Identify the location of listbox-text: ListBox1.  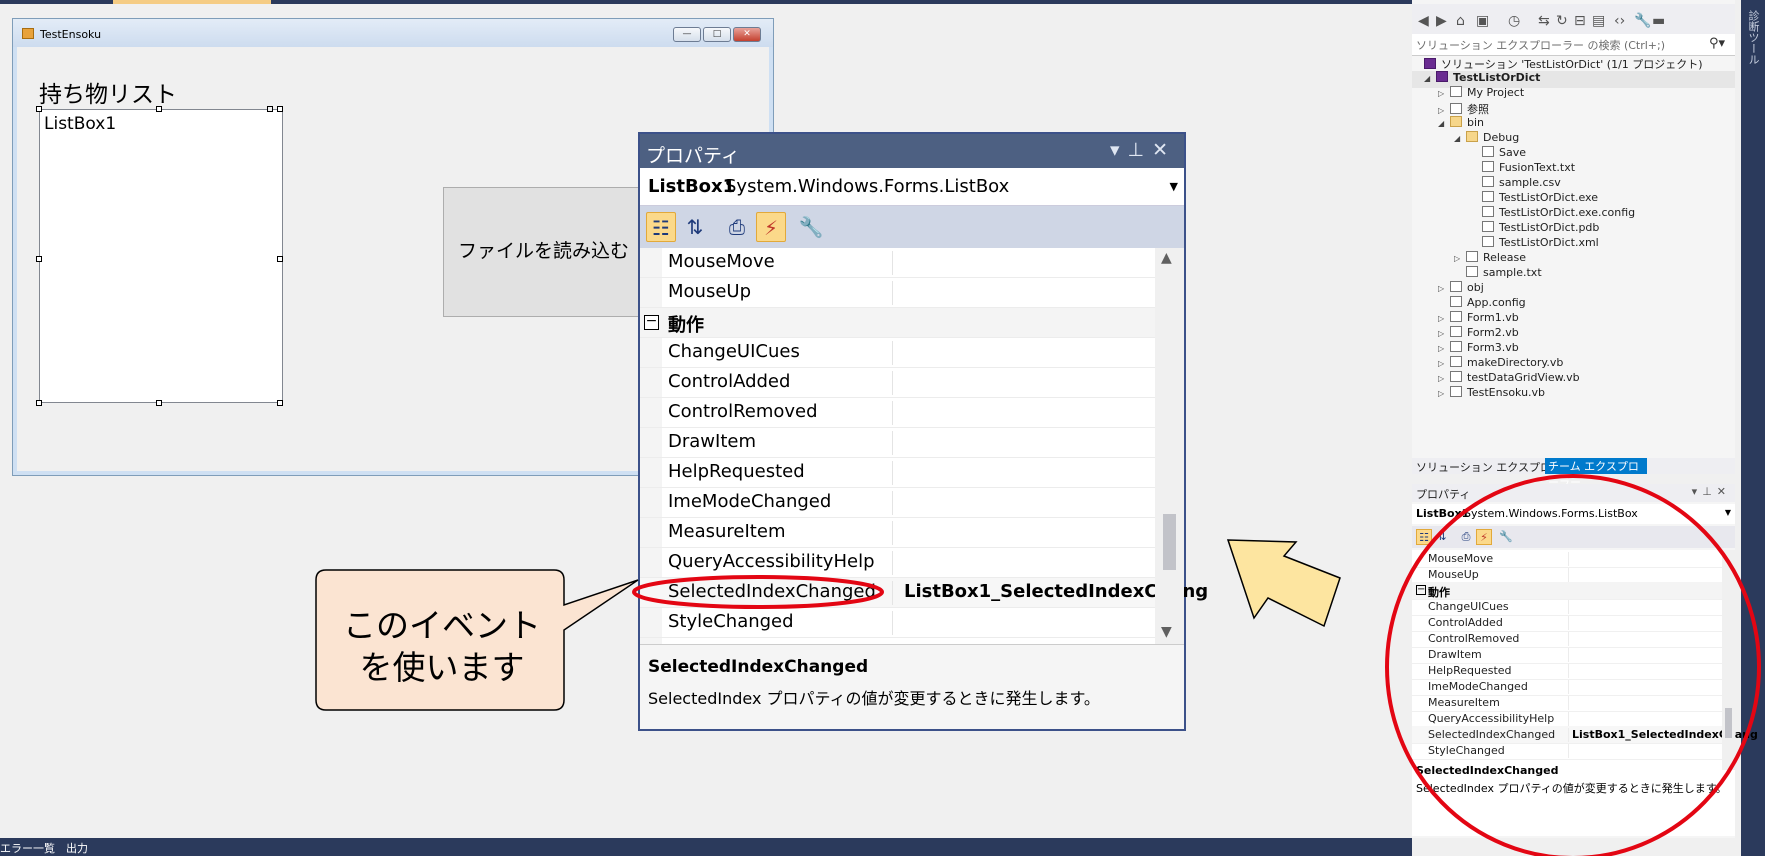
(80, 124).